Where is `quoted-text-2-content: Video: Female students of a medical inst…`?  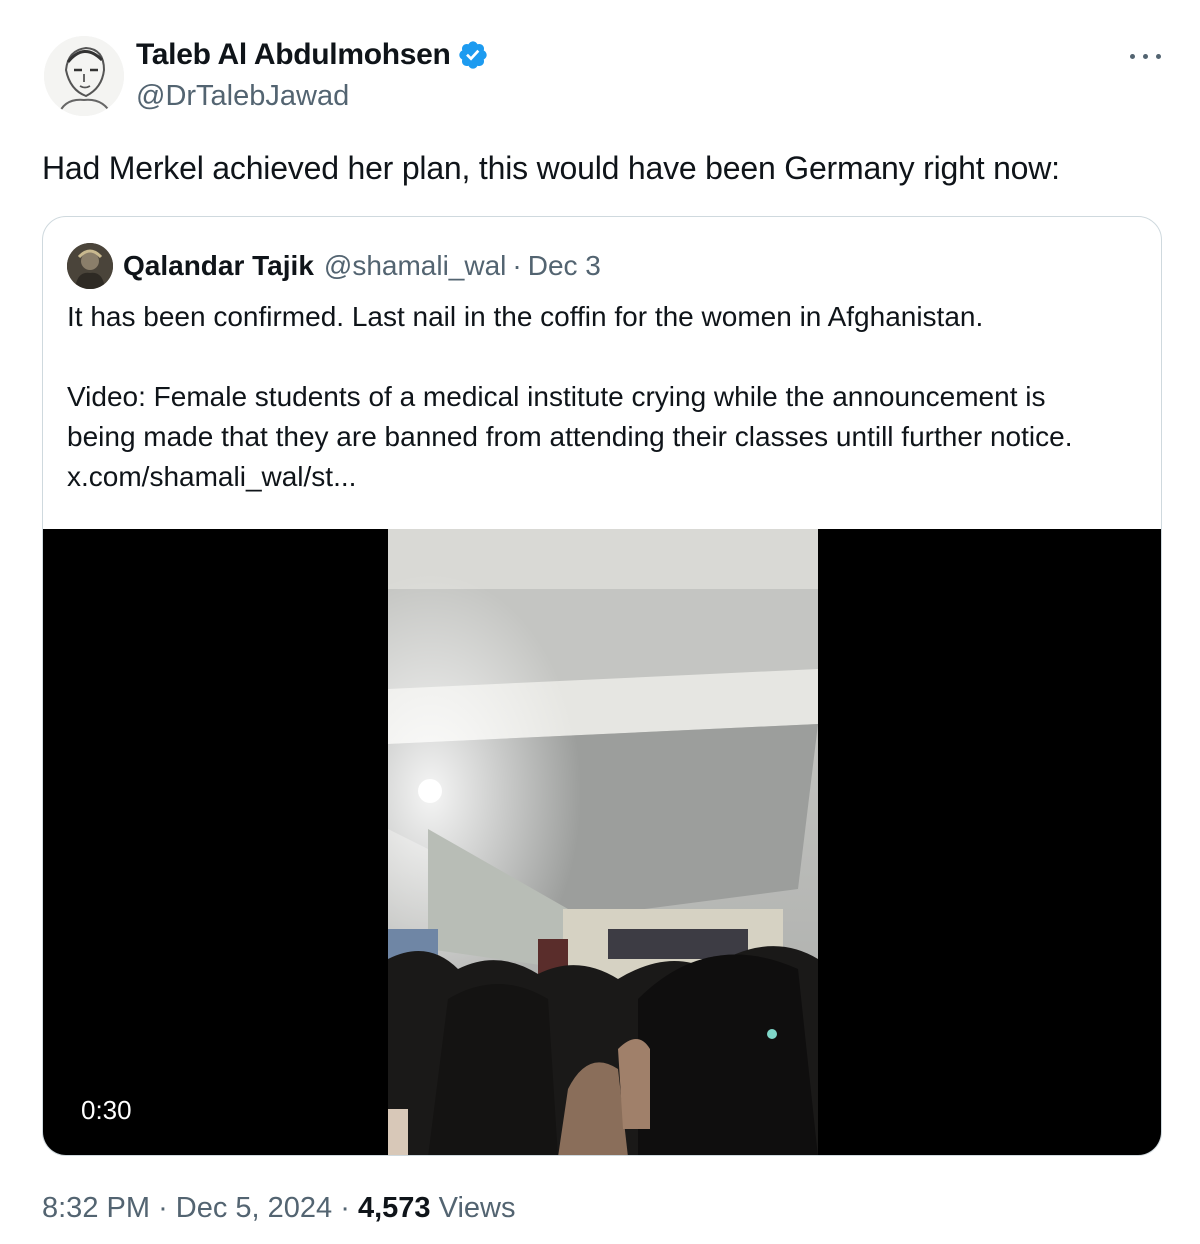 quoted-text-2-content: Video: Female students of a medical inst… is located at coordinates (570, 416).